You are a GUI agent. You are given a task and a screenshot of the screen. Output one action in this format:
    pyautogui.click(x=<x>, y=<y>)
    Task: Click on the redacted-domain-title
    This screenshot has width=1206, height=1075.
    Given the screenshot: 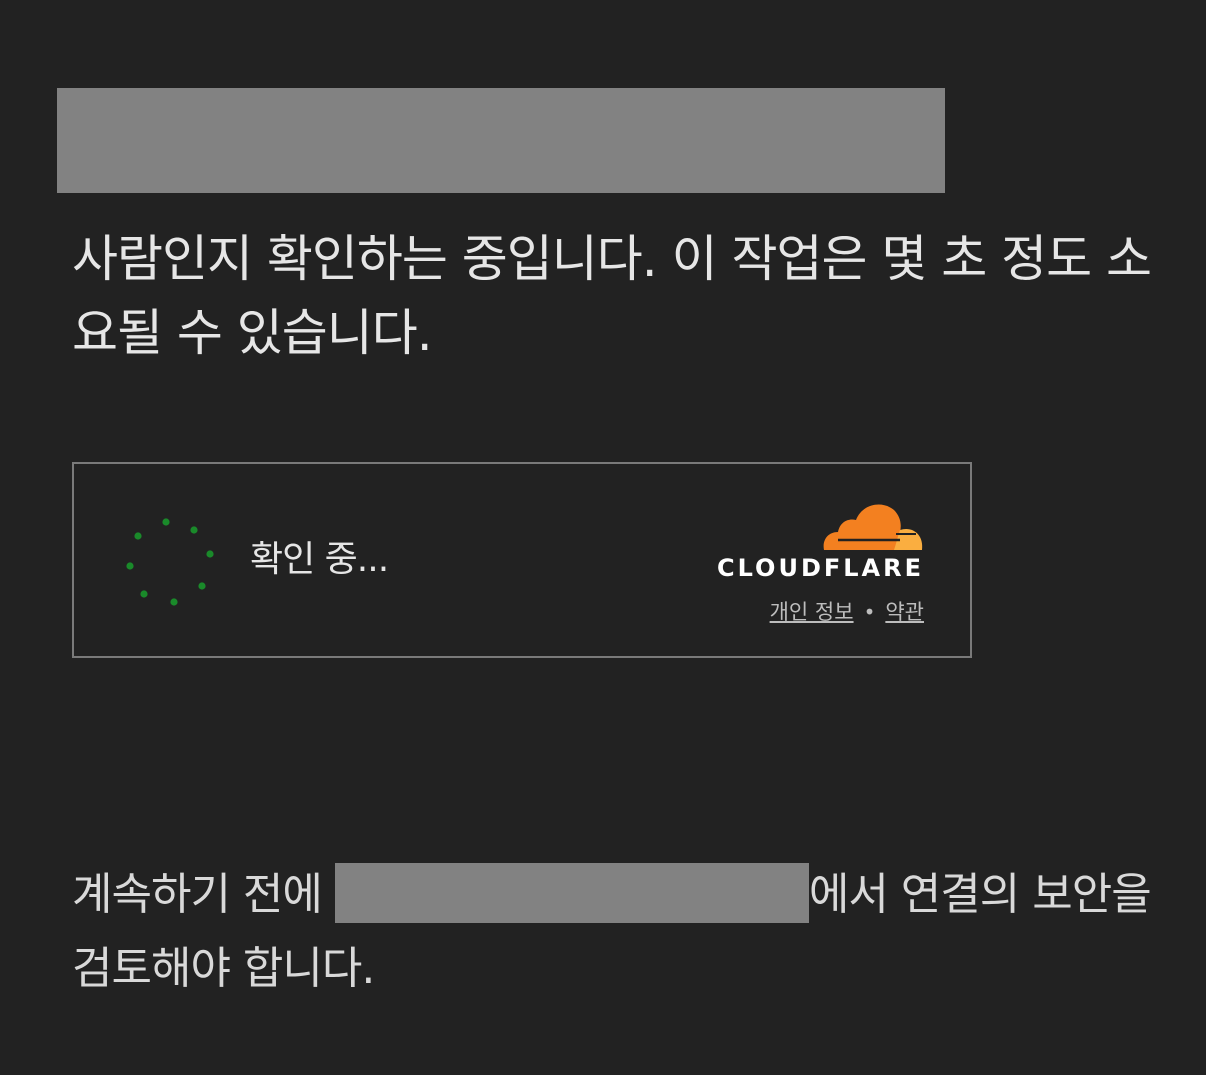 What is the action you would take?
    pyautogui.click(x=501, y=140)
    